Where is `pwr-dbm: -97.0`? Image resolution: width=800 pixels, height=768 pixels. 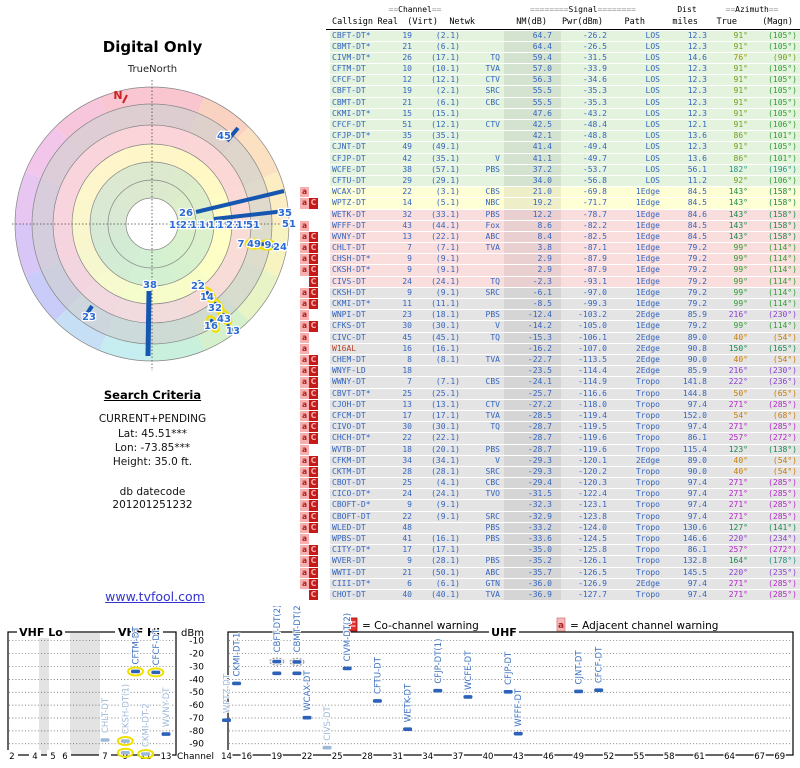
pwr-dbm: -97.0 is located at coordinates (594, 292).